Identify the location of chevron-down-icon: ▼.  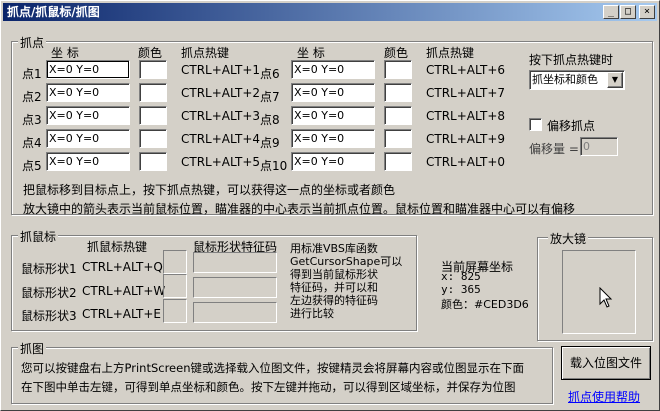
(615, 80).